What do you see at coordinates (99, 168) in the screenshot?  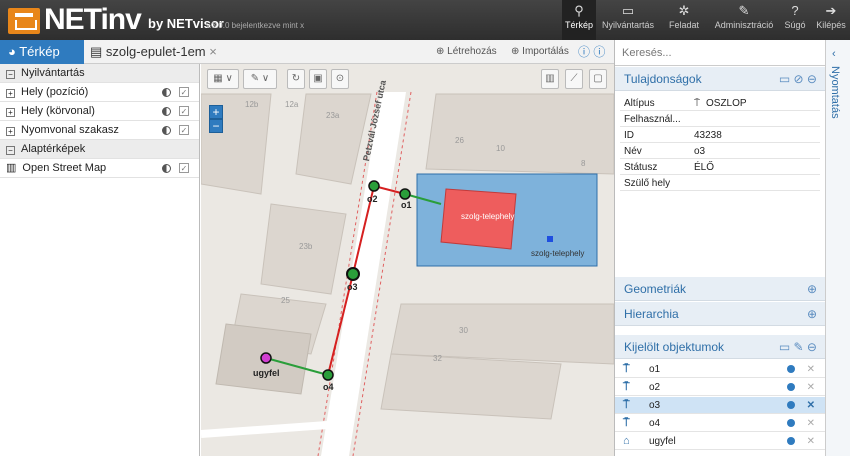 I see `layer-osm: ▥ Open Street Map ✓` at bounding box center [99, 168].